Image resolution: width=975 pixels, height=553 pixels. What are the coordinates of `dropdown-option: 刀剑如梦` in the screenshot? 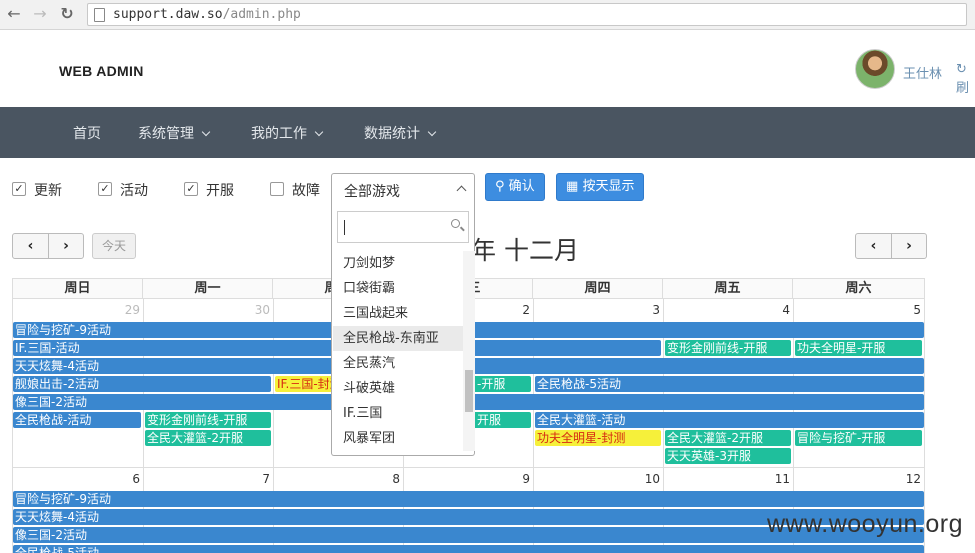 It's located at (398, 263).